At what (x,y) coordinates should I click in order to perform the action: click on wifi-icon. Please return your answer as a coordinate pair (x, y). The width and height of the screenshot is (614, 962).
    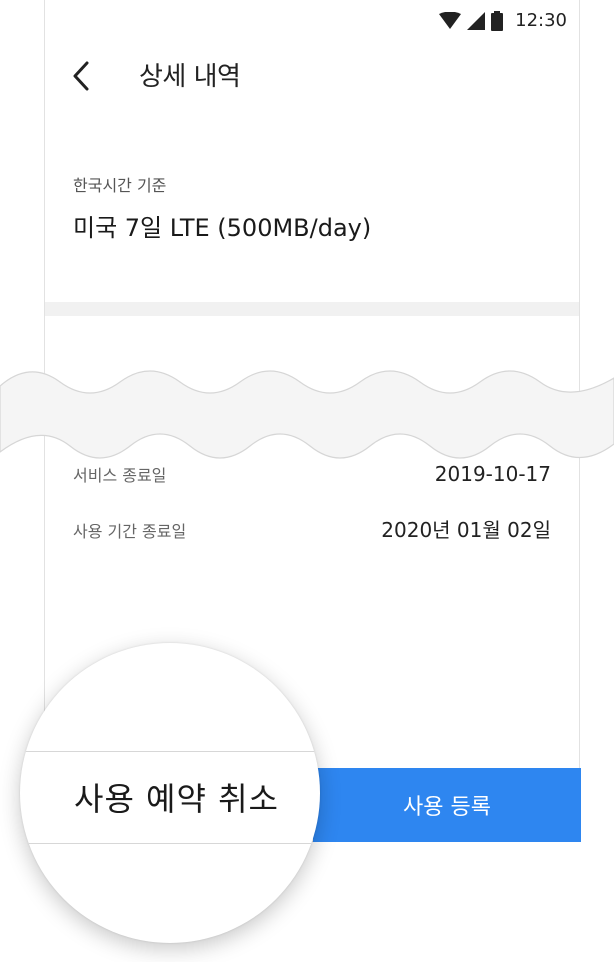
    Looking at the image, I should click on (450, 20).